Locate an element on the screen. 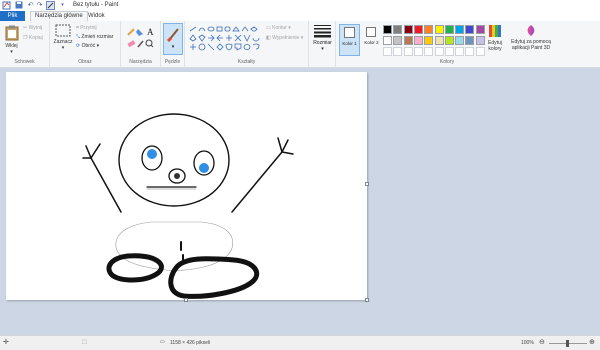  pencil-icon is located at coordinates (131, 32).